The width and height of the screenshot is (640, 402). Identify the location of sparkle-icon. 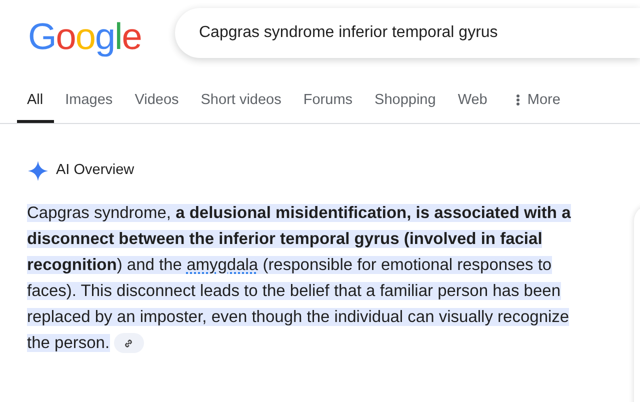
(38, 170).